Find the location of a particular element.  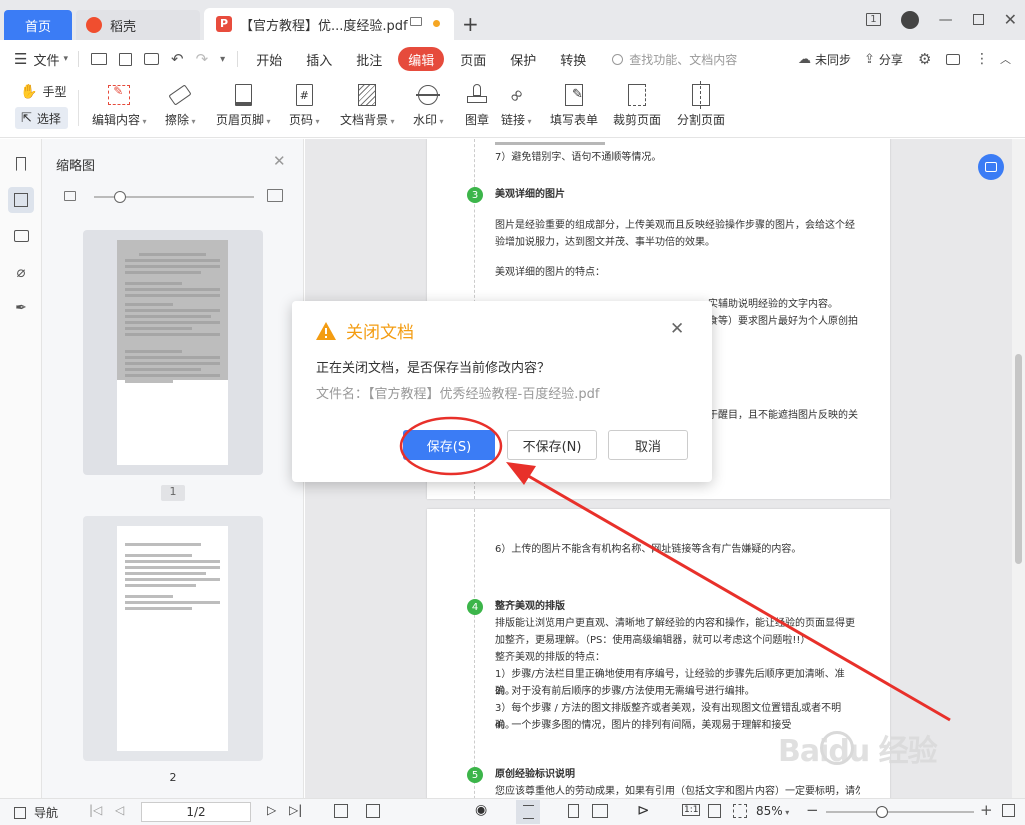

floating-translate-button is located at coordinates (991, 167).